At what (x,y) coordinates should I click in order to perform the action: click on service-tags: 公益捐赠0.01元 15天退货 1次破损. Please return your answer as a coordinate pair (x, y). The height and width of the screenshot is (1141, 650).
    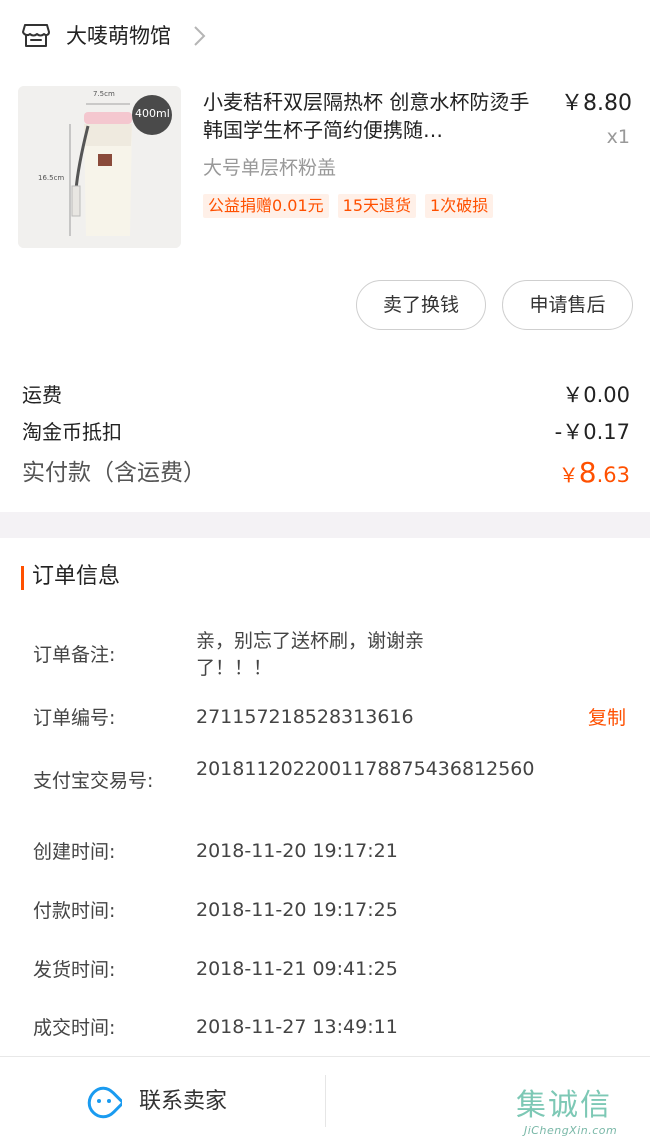
    Looking at the image, I should click on (348, 206).